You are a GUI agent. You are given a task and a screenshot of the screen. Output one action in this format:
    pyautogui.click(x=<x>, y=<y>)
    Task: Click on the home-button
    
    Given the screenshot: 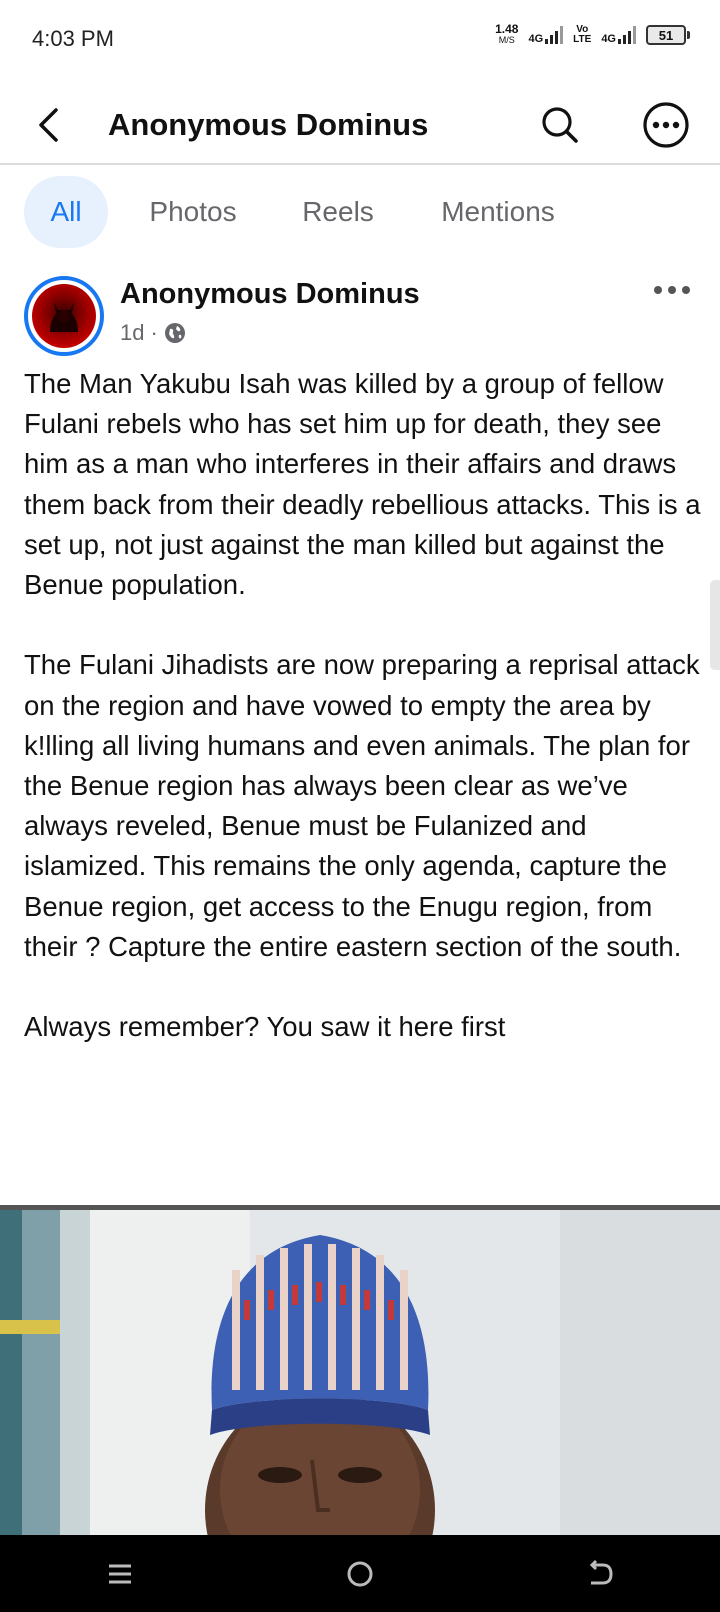 What is the action you would take?
    pyautogui.click(x=360, y=1574)
    